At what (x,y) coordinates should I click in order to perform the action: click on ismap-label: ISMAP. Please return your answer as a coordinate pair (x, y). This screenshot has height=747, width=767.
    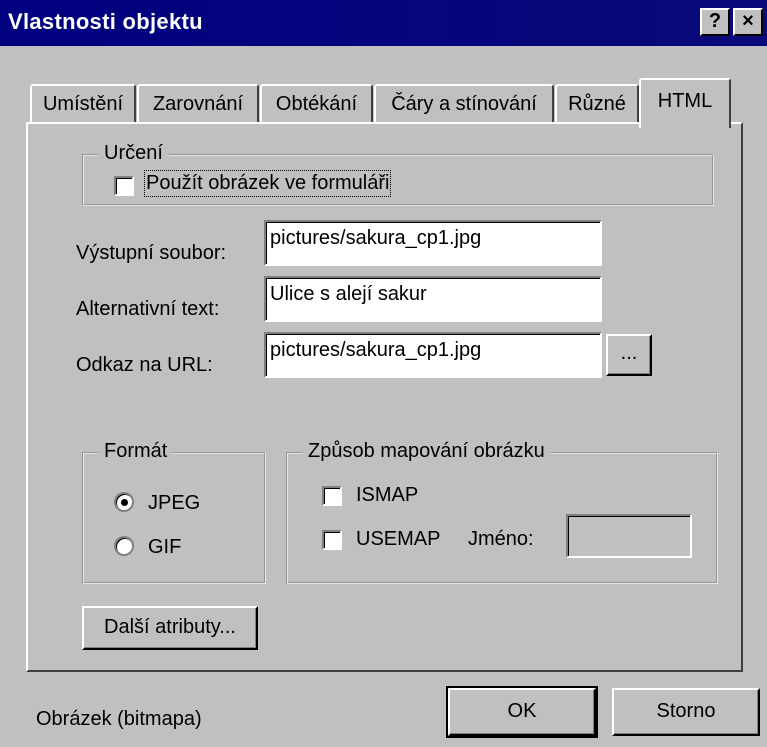
    Looking at the image, I should click on (387, 495).